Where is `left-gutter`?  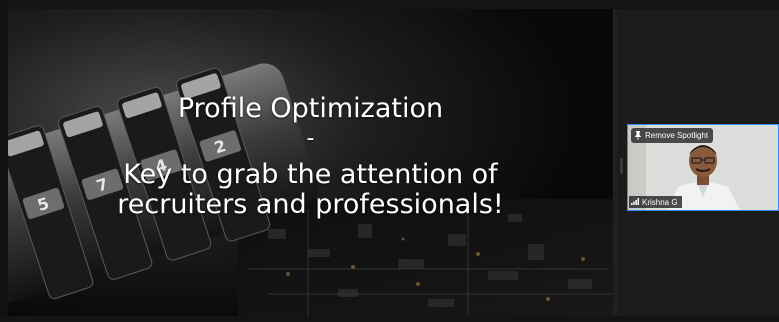 left-gutter is located at coordinates (4, 161).